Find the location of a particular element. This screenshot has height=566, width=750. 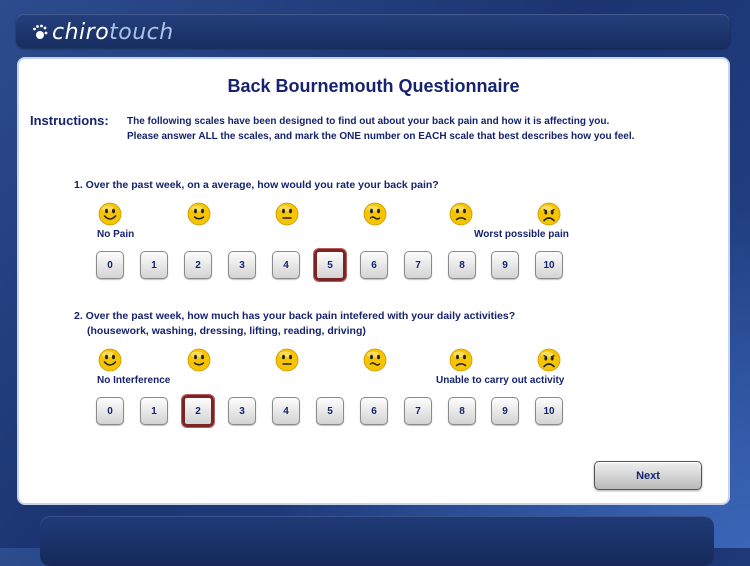

question-2-option-10-button: 10 is located at coordinates (549, 411).